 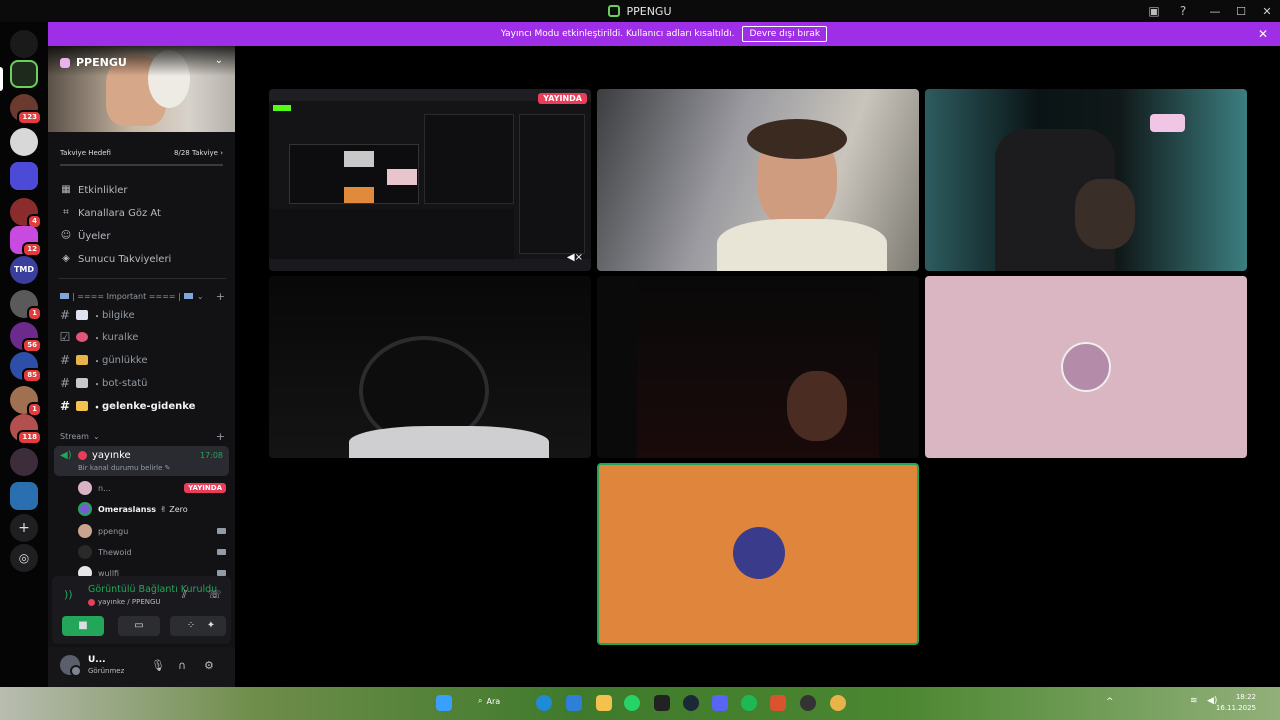 What do you see at coordinates (758, 554) in the screenshot?
I see `video-tile-avatar-speaking` at bounding box center [758, 554].